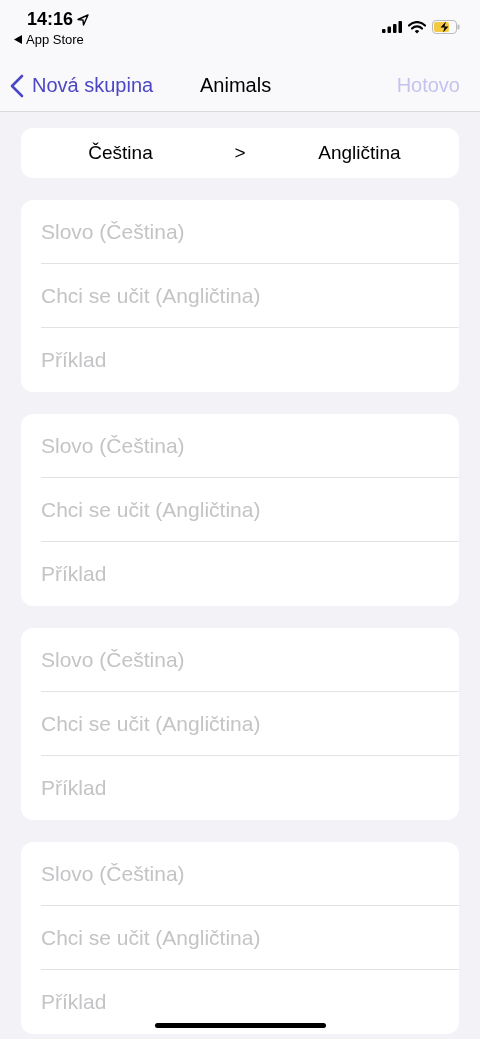 The width and height of the screenshot is (480, 1039). I want to click on nav-title: Animals, so click(236, 85).